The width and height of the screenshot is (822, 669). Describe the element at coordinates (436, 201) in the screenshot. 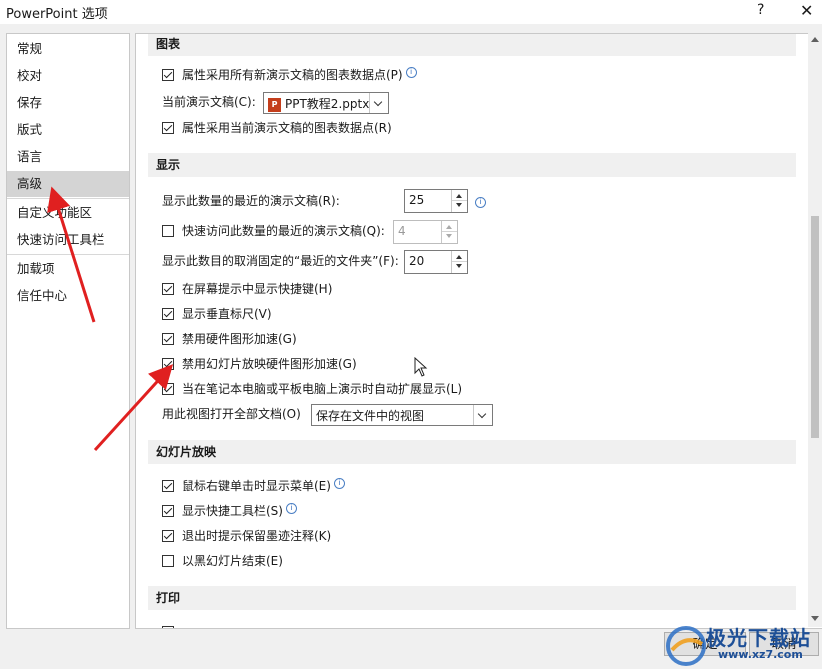

I see `recent-count-spinner: 25` at that location.